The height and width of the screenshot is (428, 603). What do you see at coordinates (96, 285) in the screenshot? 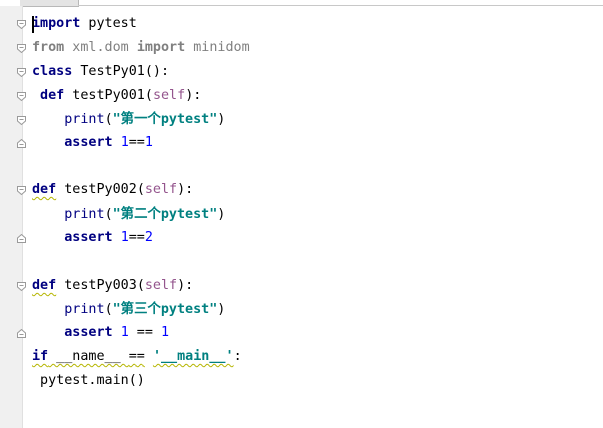
I see `code-token: testPy003` at bounding box center [96, 285].